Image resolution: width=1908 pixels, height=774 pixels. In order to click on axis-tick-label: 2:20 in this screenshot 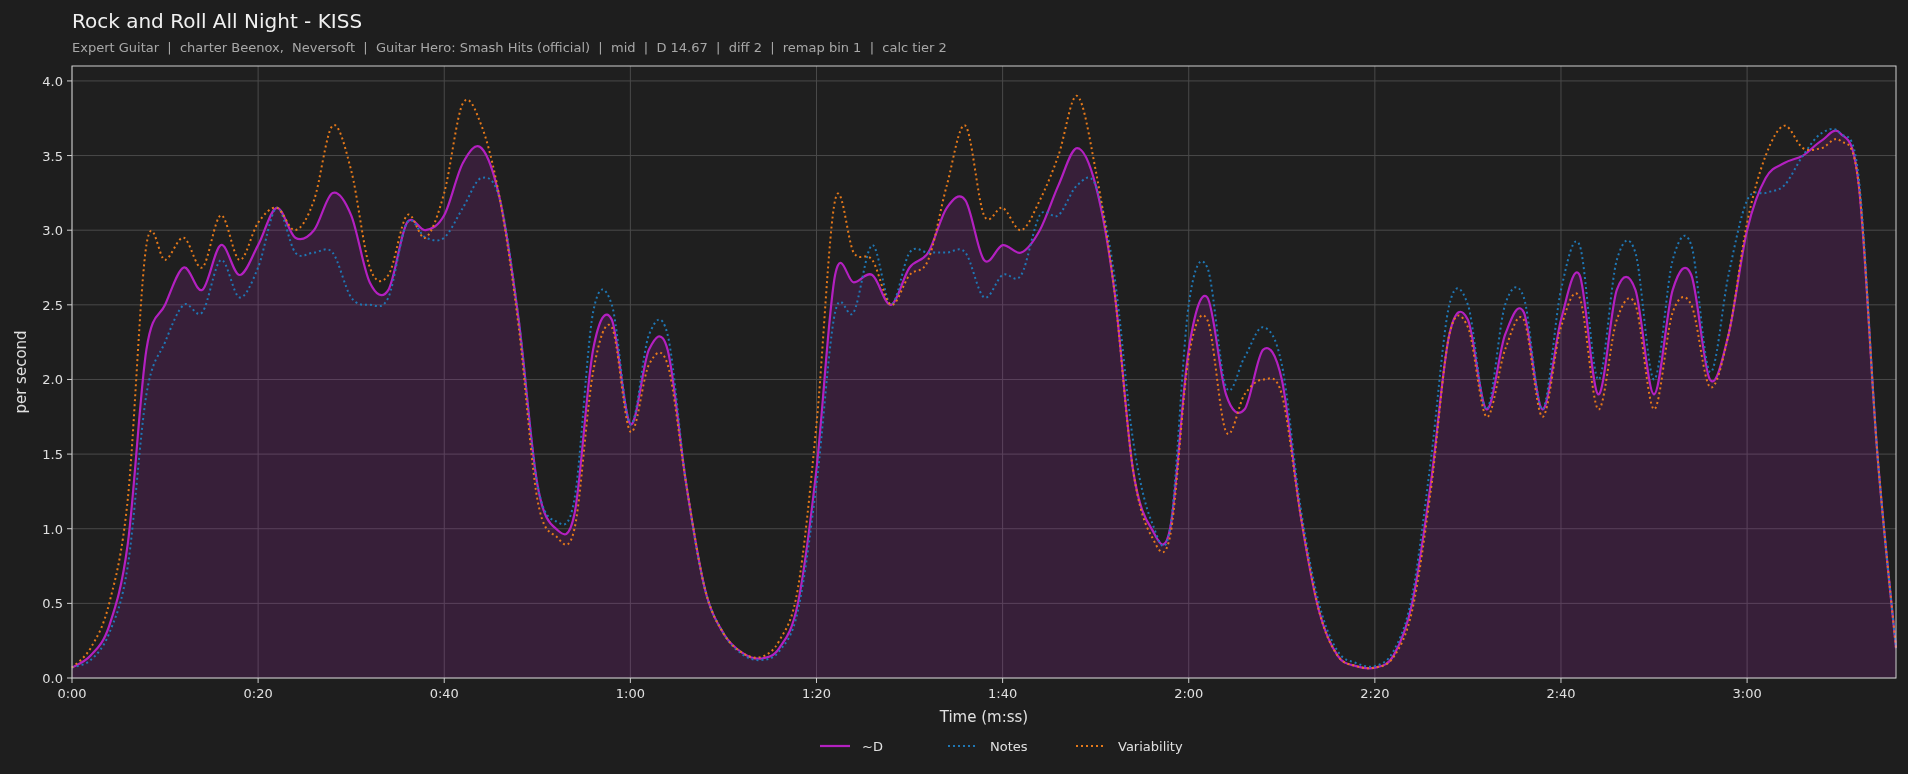, I will do `click(1375, 693)`.